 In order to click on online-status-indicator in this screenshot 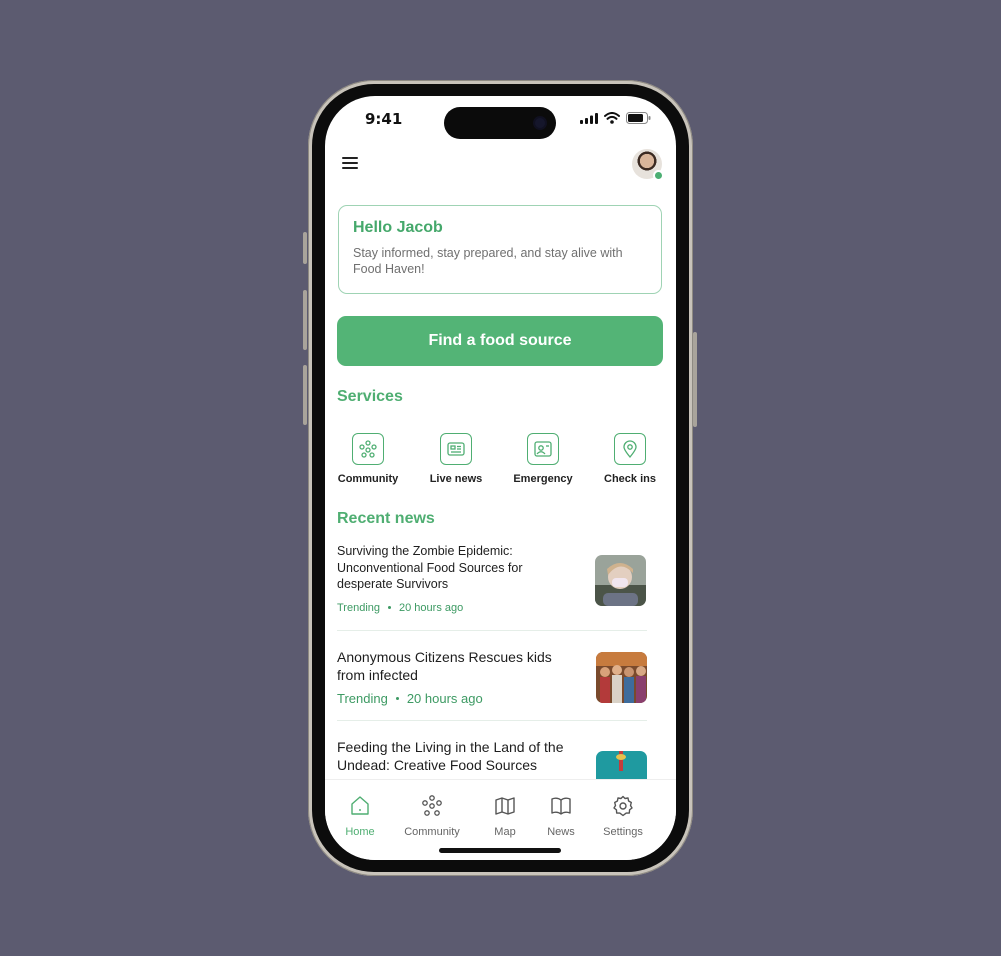, I will do `click(658, 175)`.